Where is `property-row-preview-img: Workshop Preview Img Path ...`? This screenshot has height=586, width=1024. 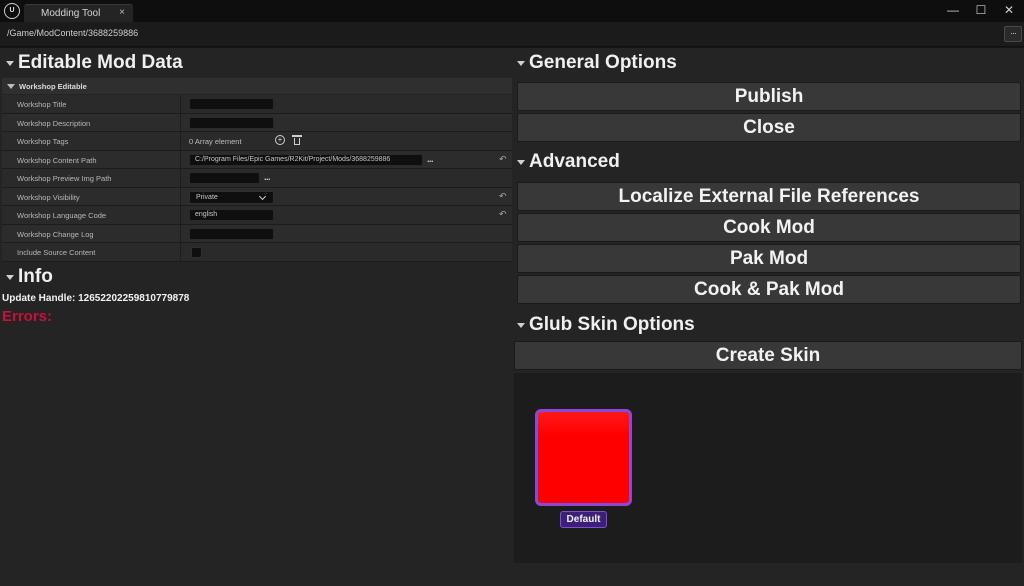 property-row-preview-img: Workshop Preview Img Path ... is located at coordinates (257, 178).